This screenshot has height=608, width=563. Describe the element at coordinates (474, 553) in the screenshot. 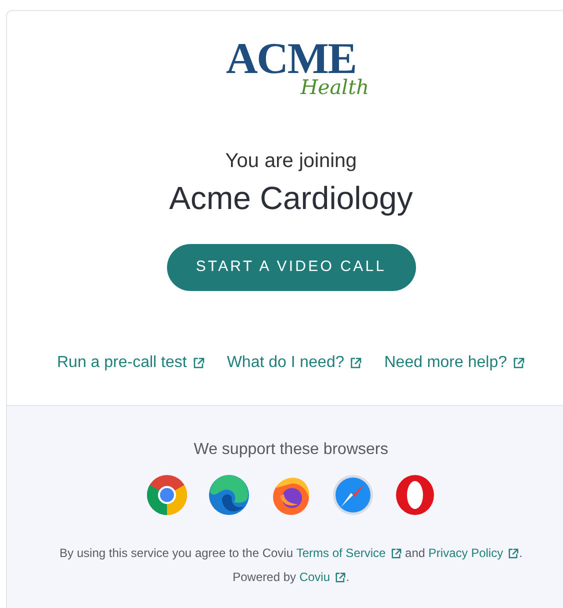

I see `legal-link: Privacy Policy` at that location.